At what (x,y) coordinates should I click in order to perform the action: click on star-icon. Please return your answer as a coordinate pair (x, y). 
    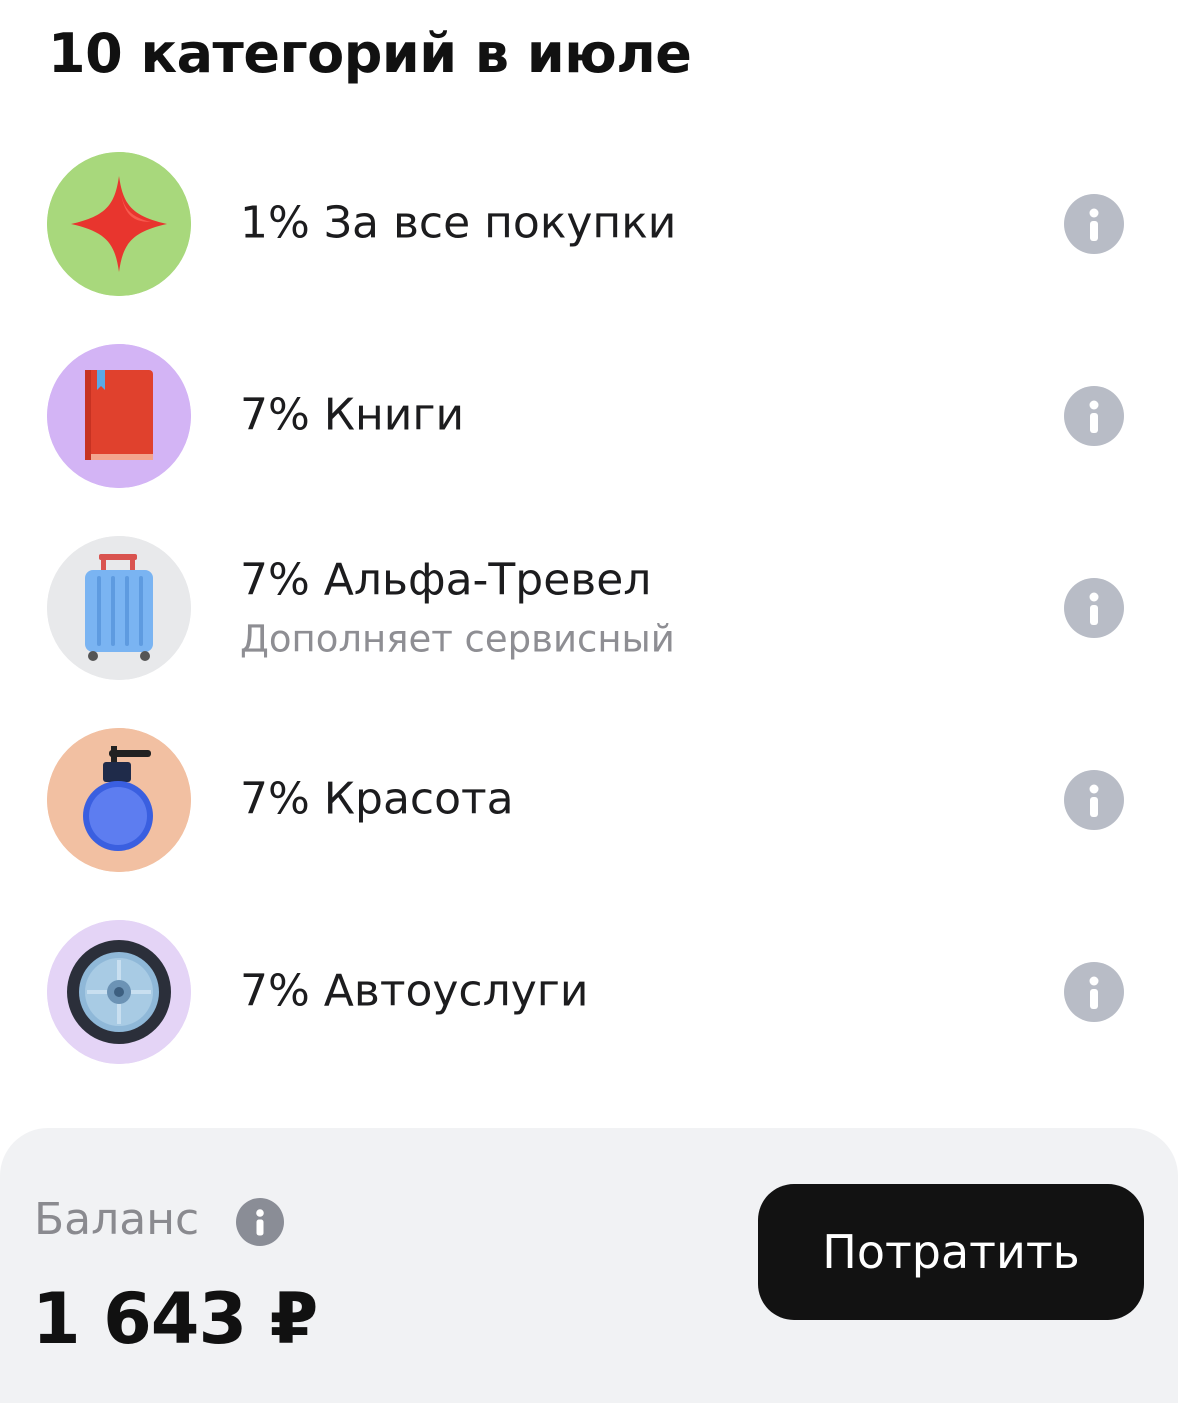
    Looking at the image, I should click on (119, 224).